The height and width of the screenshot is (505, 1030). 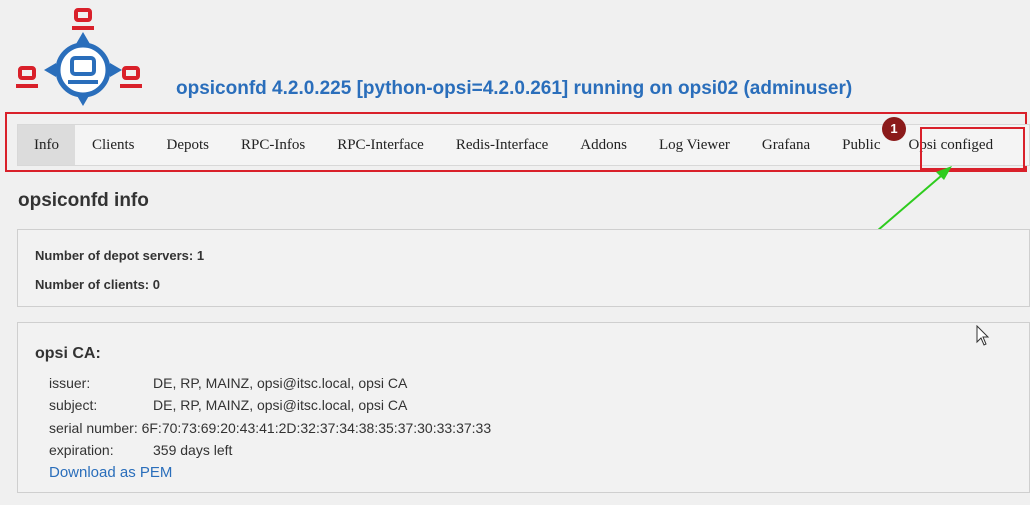 What do you see at coordinates (983, 335) in the screenshot?
I see `mouse-cursor-icon` at bounding box center [983, 335].